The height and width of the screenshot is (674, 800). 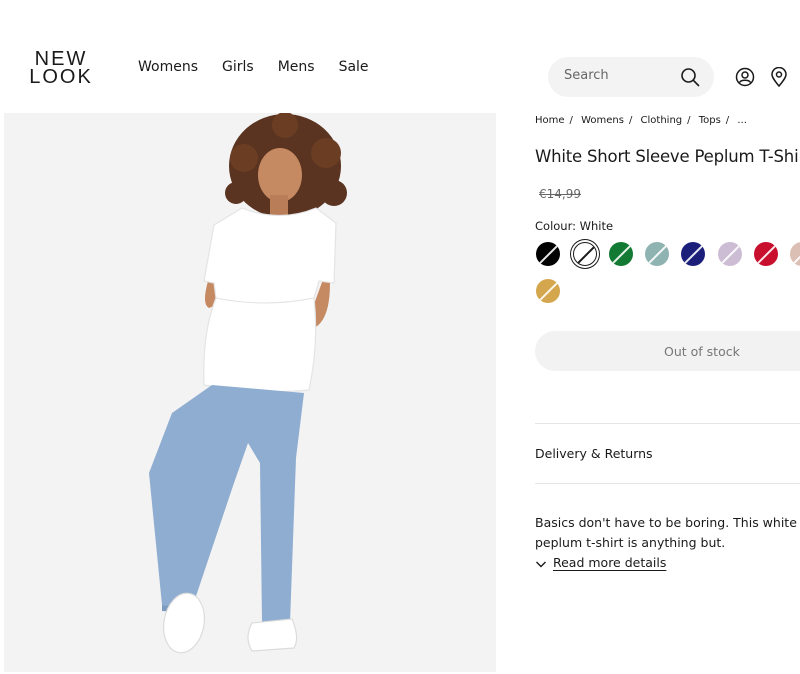 What do you see at coordinates (667, 156) in the screenshot?
I see `product-title: White Short Sleeve Peplum T-Shirt` at bounding box center [667, 156].